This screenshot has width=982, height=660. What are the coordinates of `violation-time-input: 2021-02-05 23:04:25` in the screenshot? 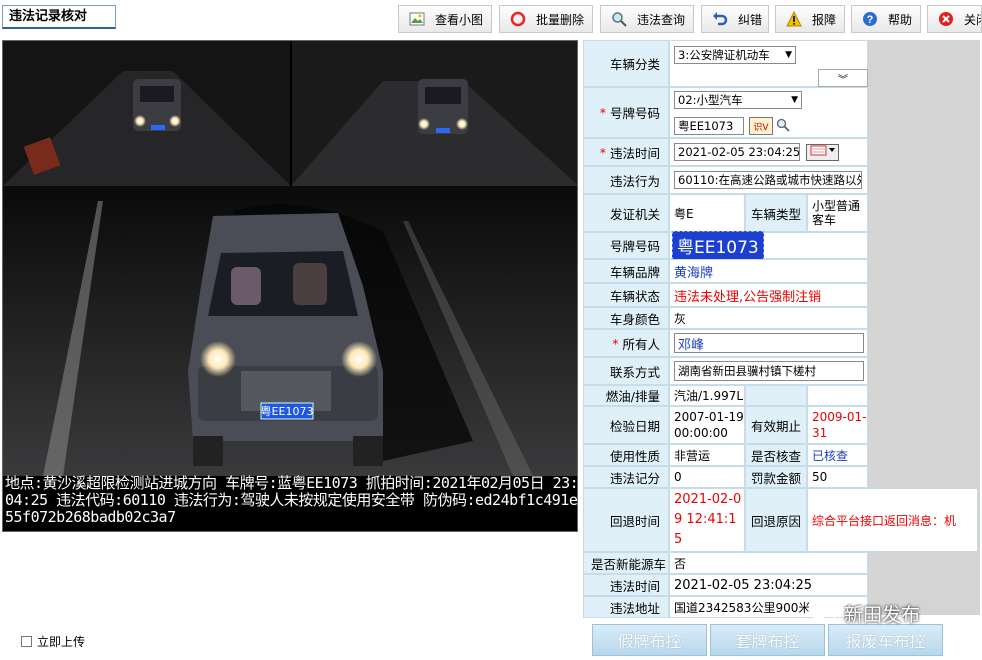 It's located at (737, 152).